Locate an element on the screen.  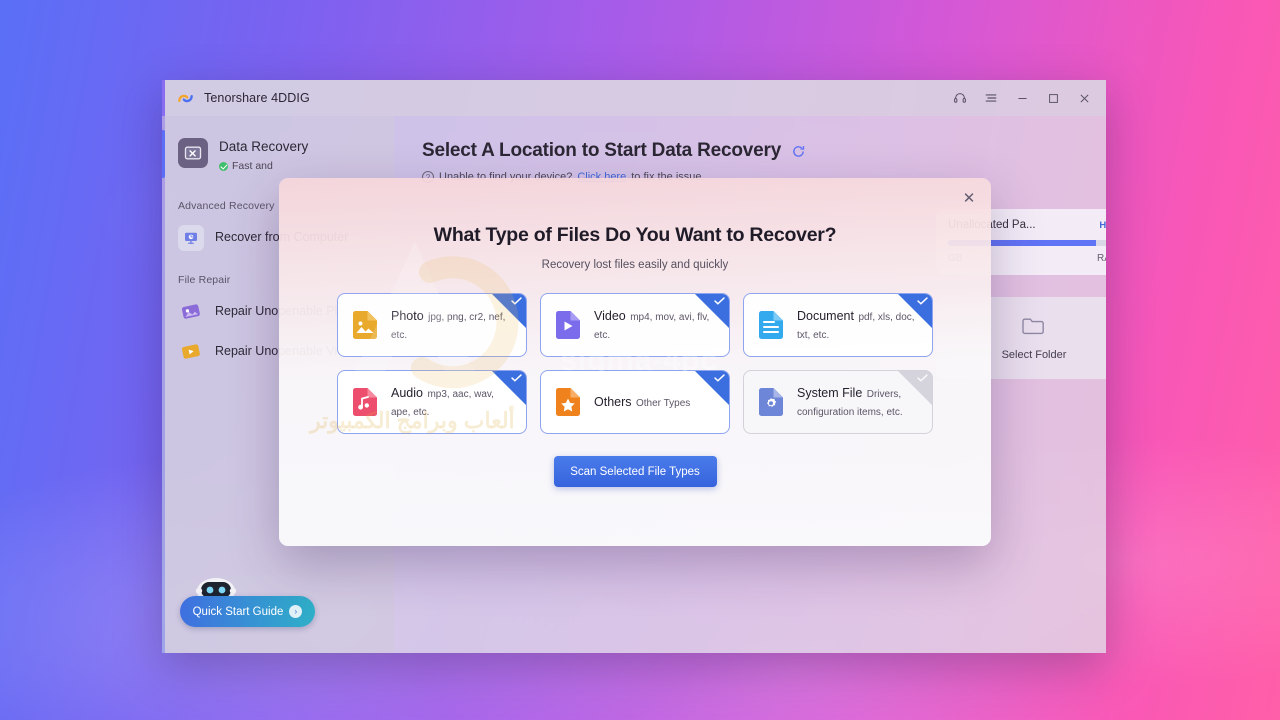
others-file-icon is located at coordinates (568, 402).